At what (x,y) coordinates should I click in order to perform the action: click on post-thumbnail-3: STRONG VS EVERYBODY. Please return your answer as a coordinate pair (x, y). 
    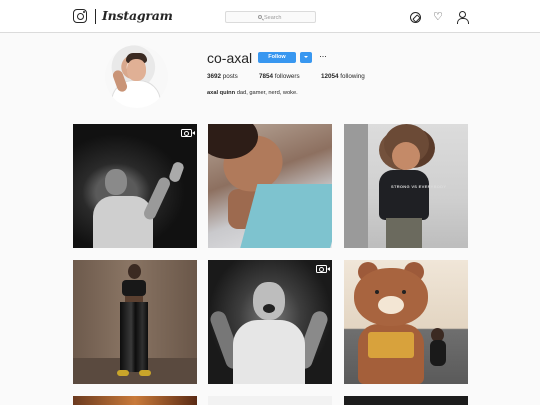
    Looking at the image, I should click on (406, 186).